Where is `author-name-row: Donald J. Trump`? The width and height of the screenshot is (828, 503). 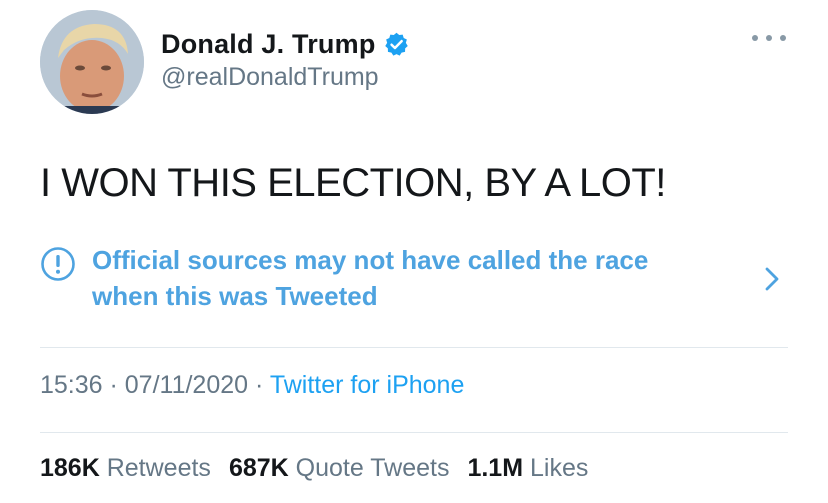
author-name-row: Donald J. Trump is located at coordinates (285, 44).